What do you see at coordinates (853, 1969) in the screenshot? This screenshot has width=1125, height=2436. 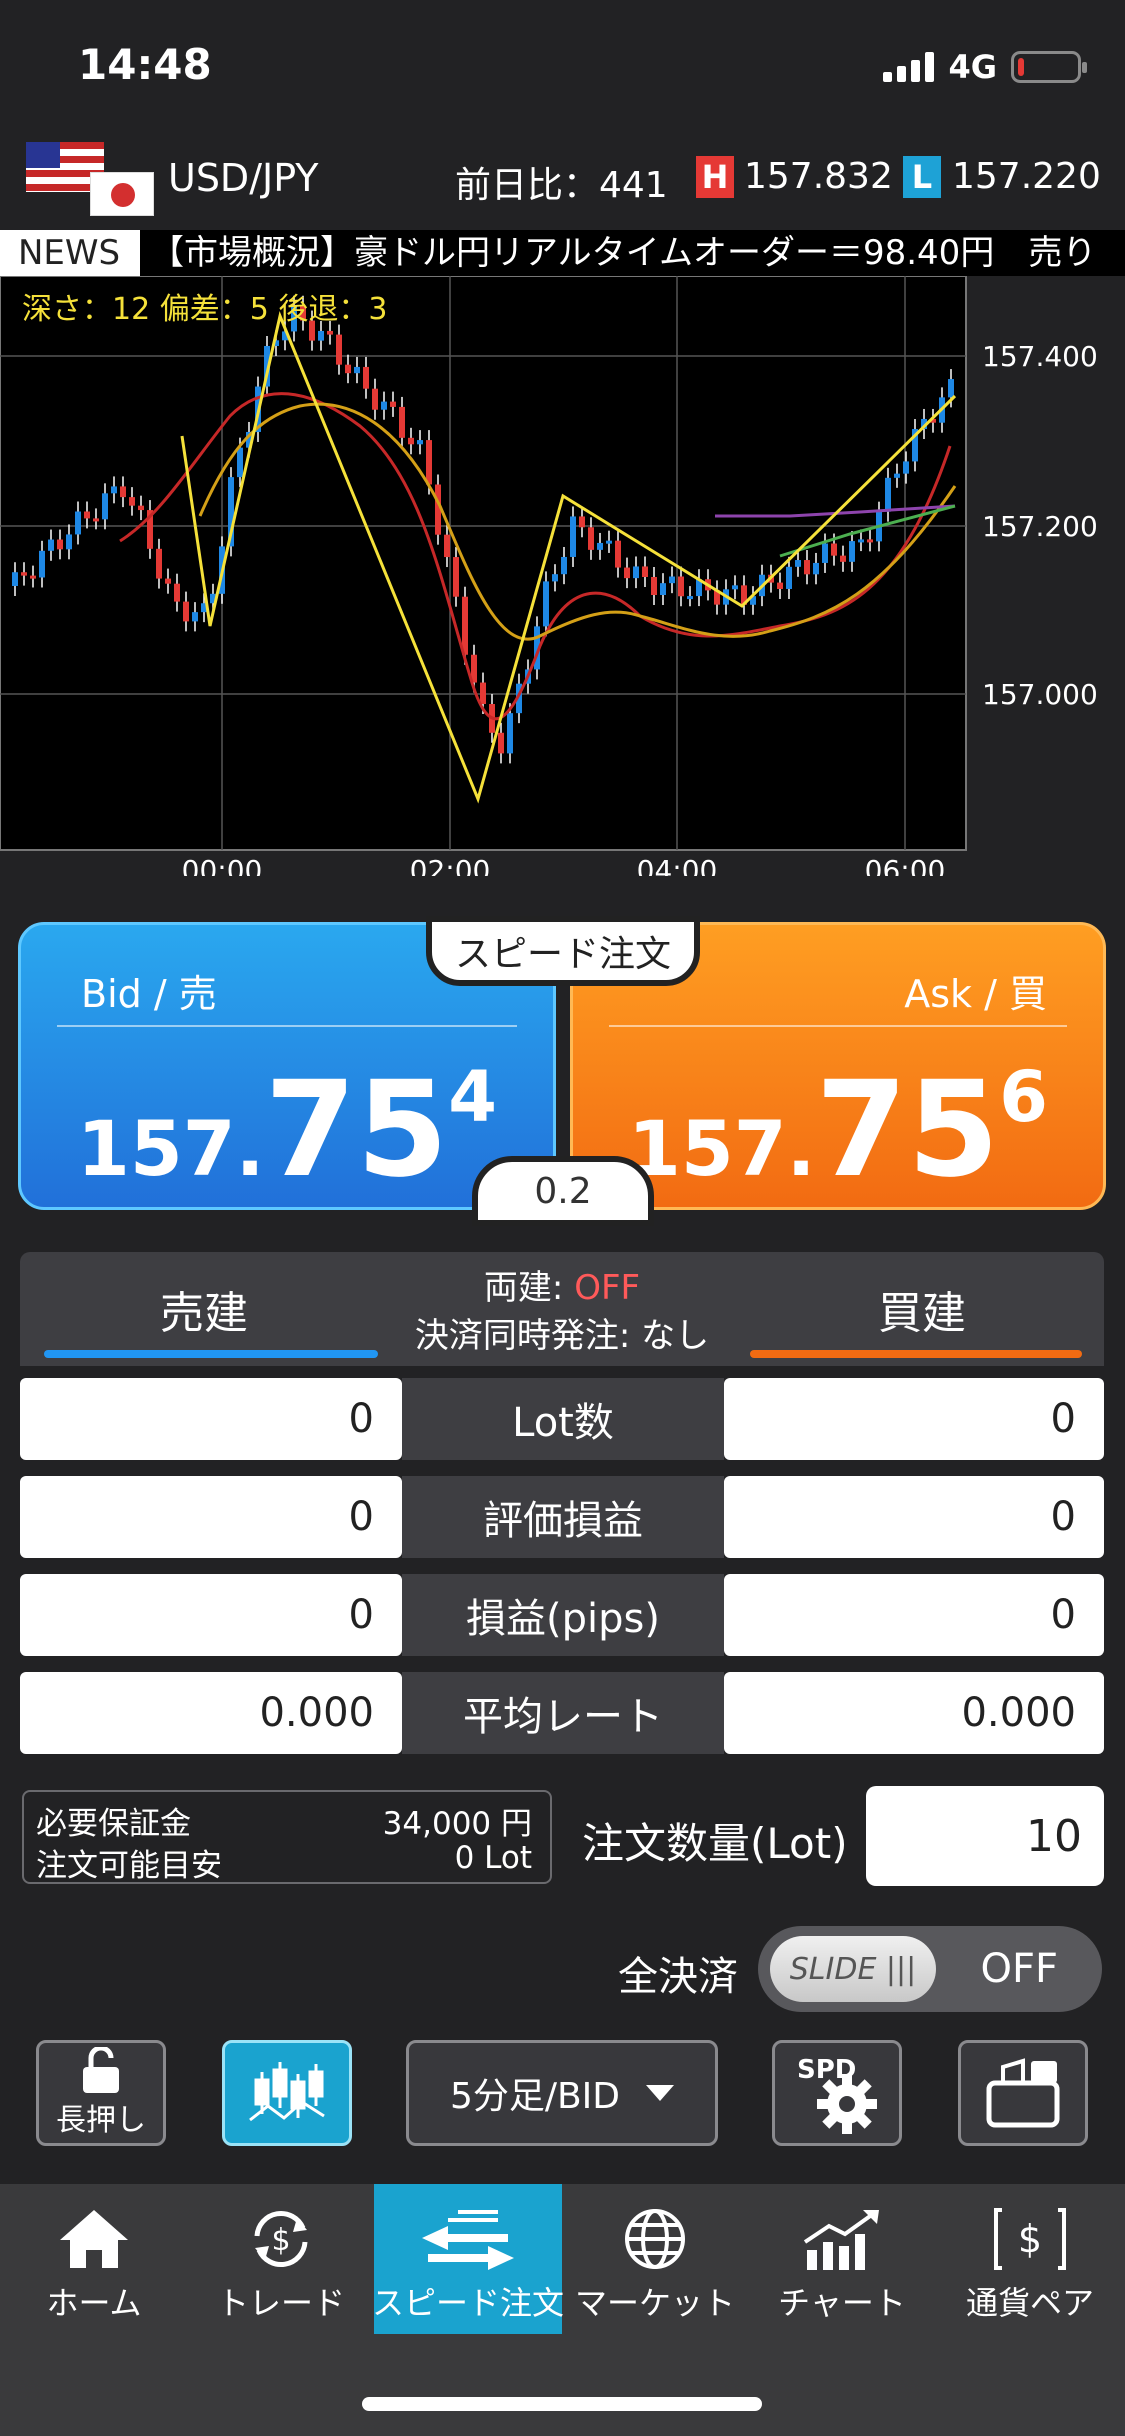 I see `slide-knob: SLIDE |||` at bounding box center [853, 1969].